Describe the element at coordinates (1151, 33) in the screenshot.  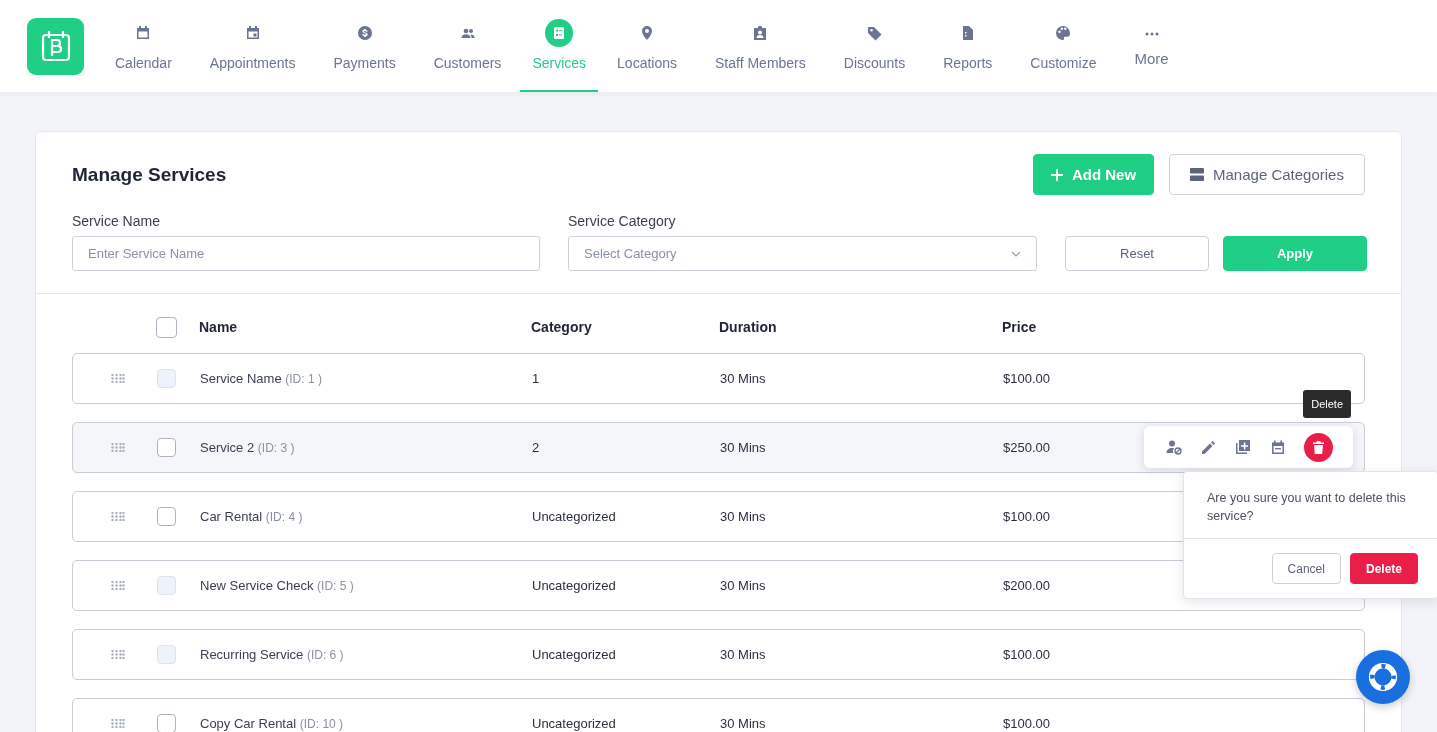
I see `more-icon` at that location.